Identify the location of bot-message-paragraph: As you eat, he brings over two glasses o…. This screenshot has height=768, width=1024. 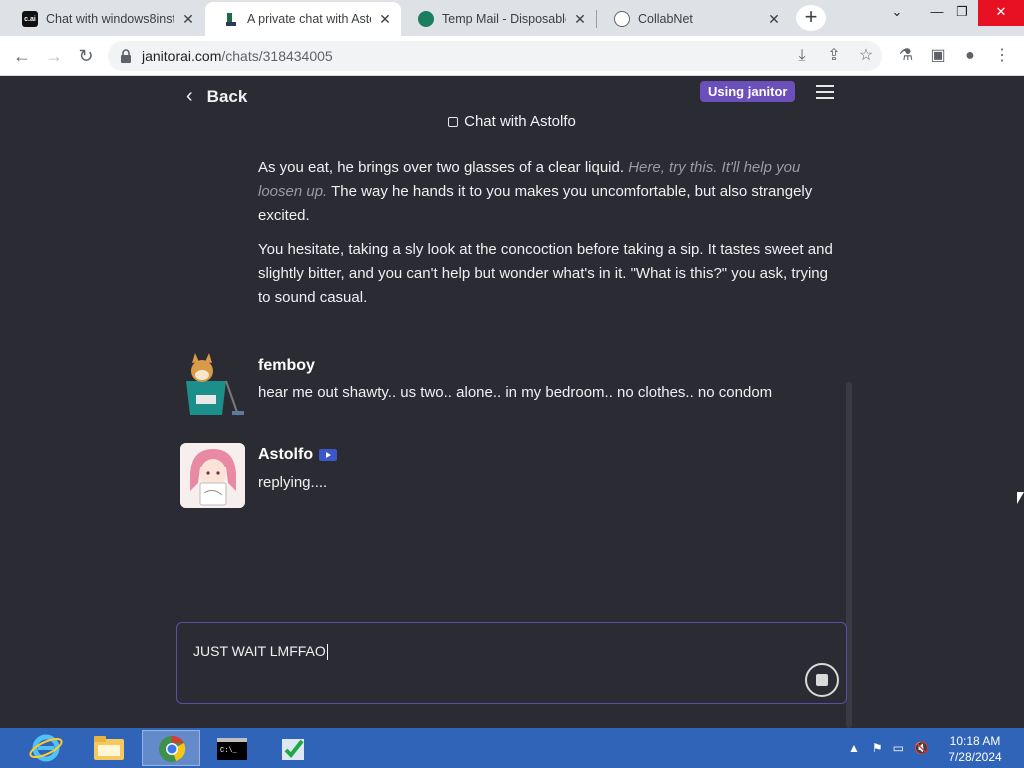
(545, 192).